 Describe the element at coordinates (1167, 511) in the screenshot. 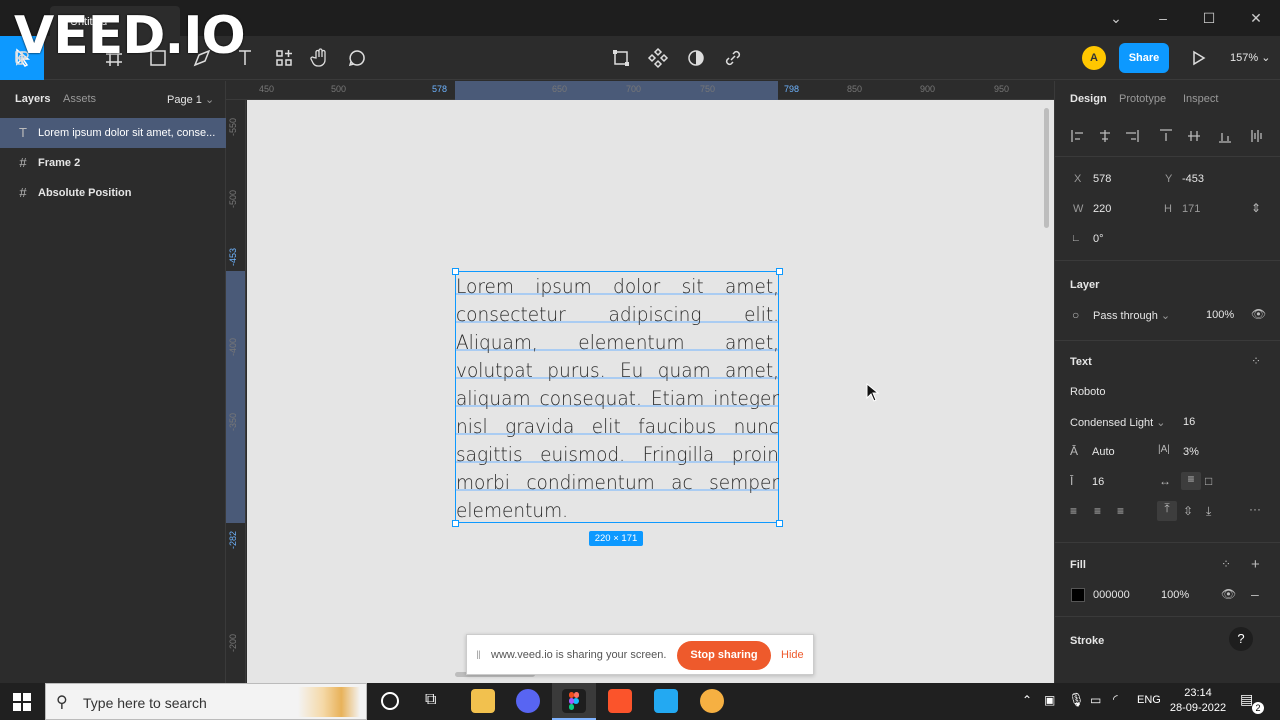

I see `align-top-icon: ⤒` at that location.